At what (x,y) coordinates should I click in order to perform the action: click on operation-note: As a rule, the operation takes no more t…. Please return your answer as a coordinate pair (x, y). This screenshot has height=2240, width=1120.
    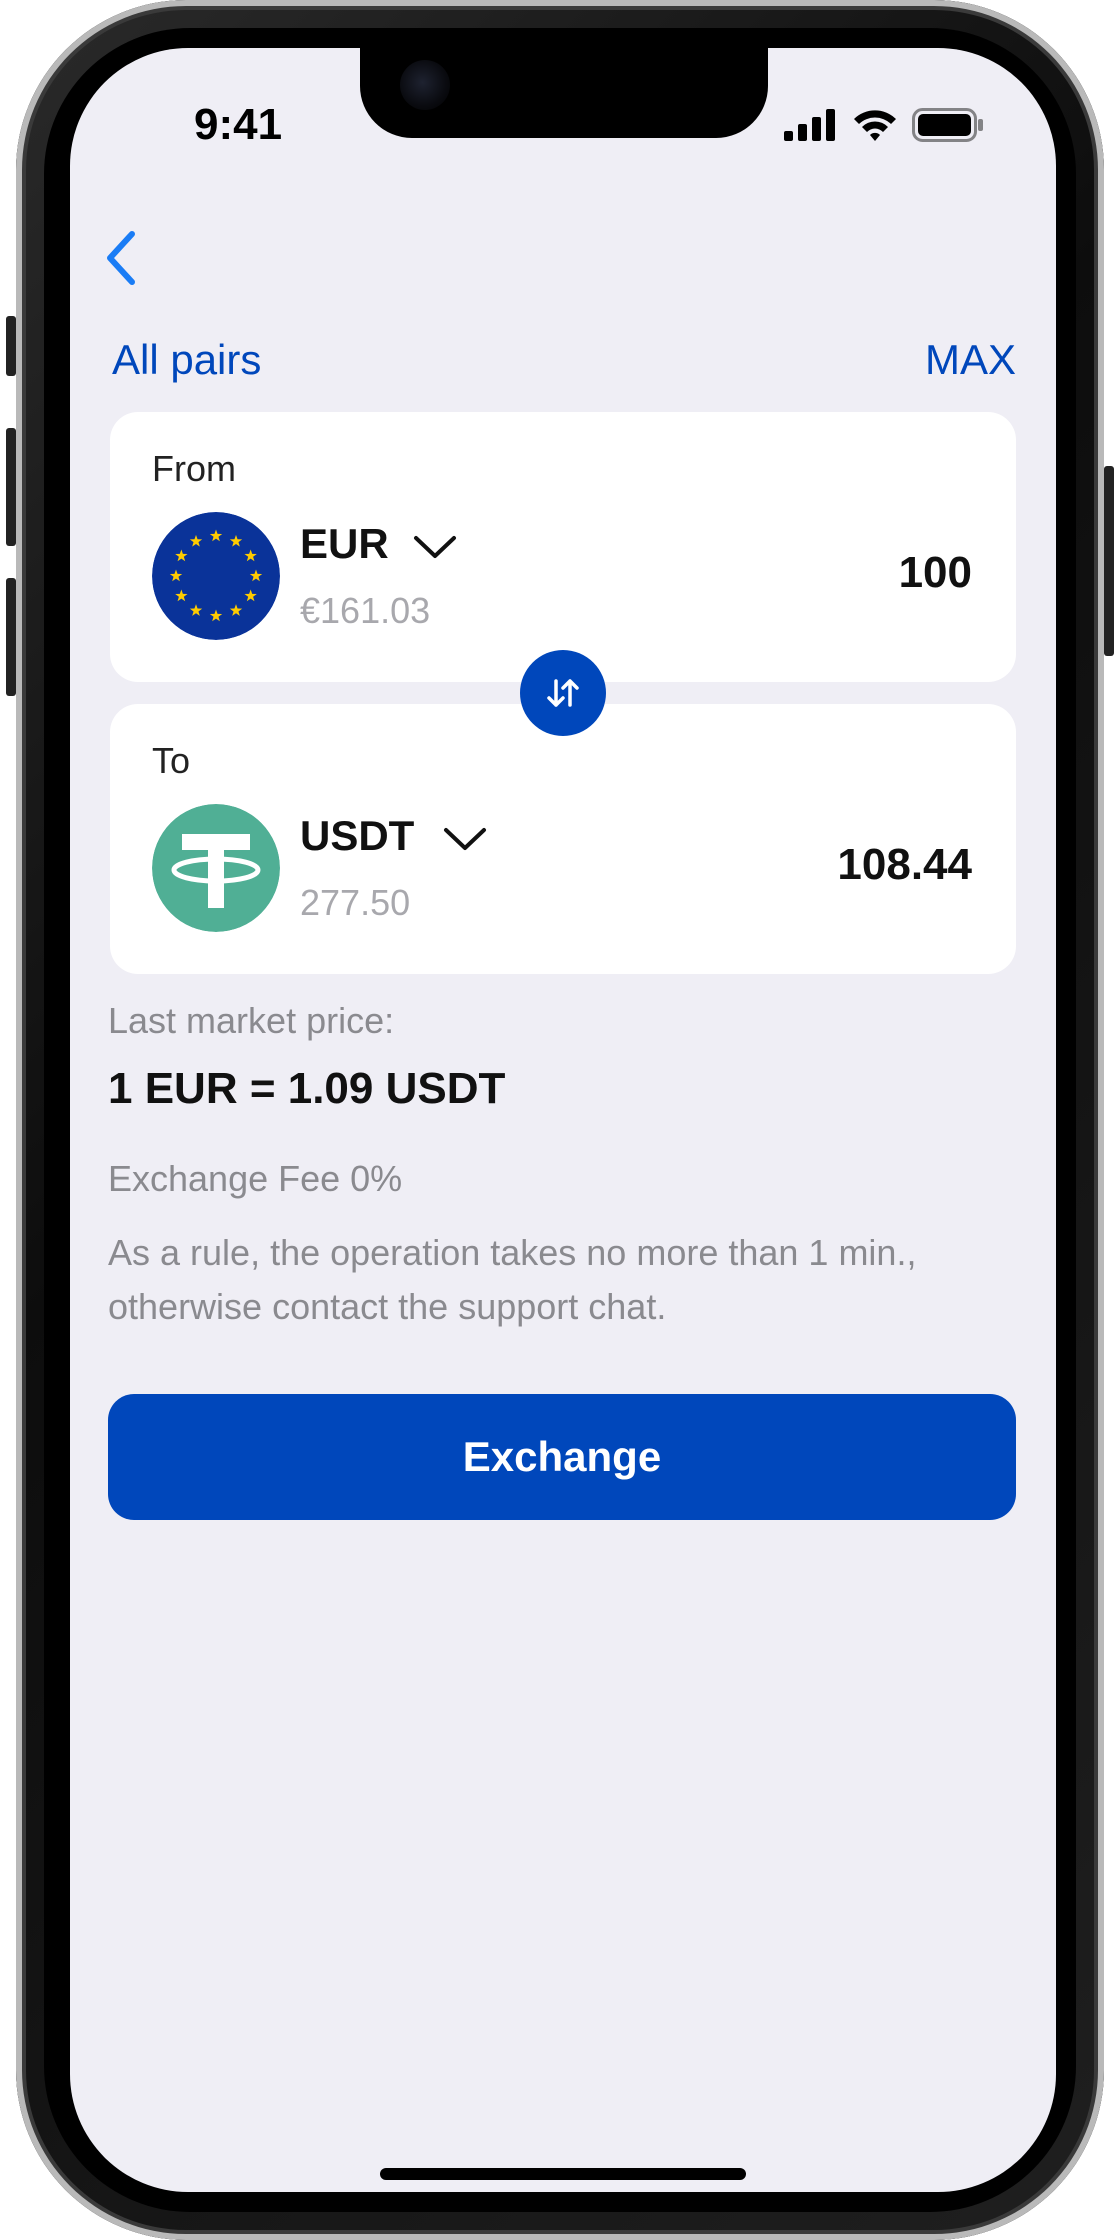
    Looking at the image, I should click on (512, 1279).